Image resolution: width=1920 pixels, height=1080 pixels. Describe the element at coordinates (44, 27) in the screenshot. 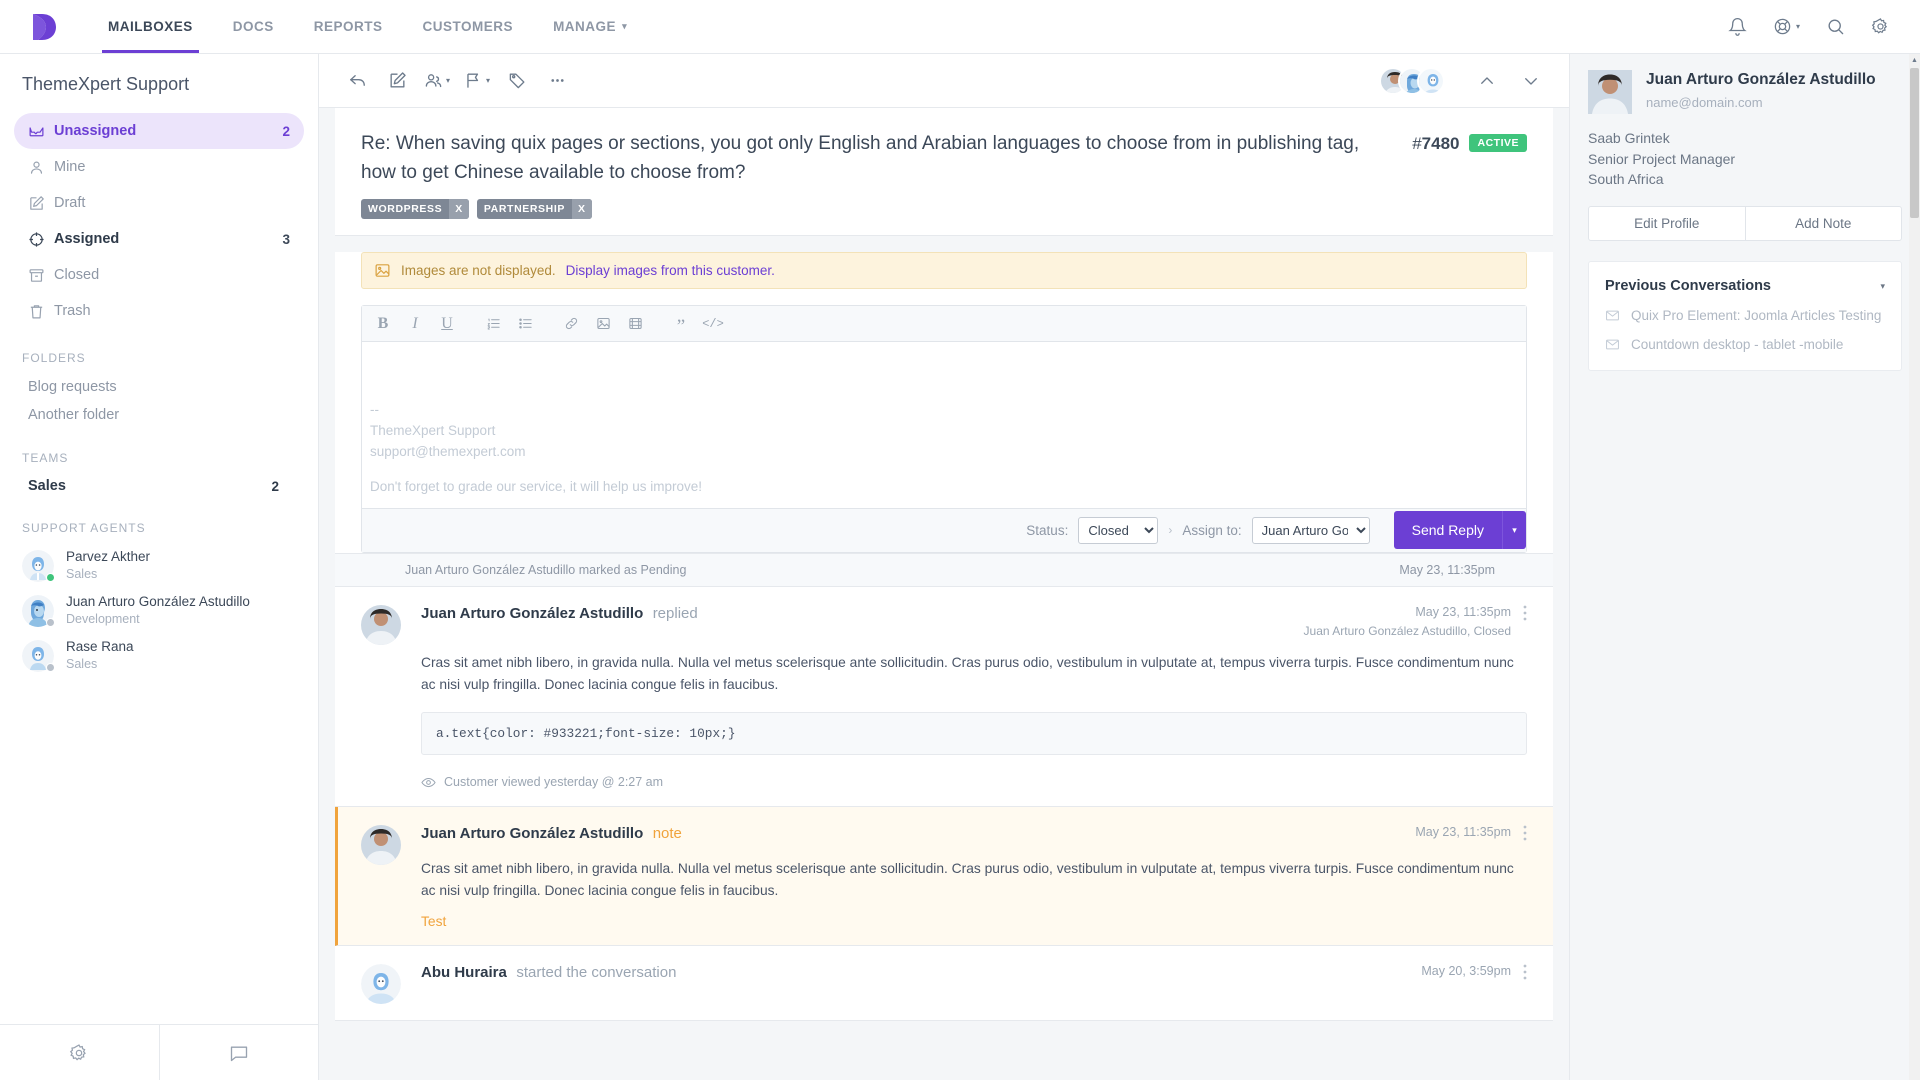

I see `logo-d-icon` at that location.